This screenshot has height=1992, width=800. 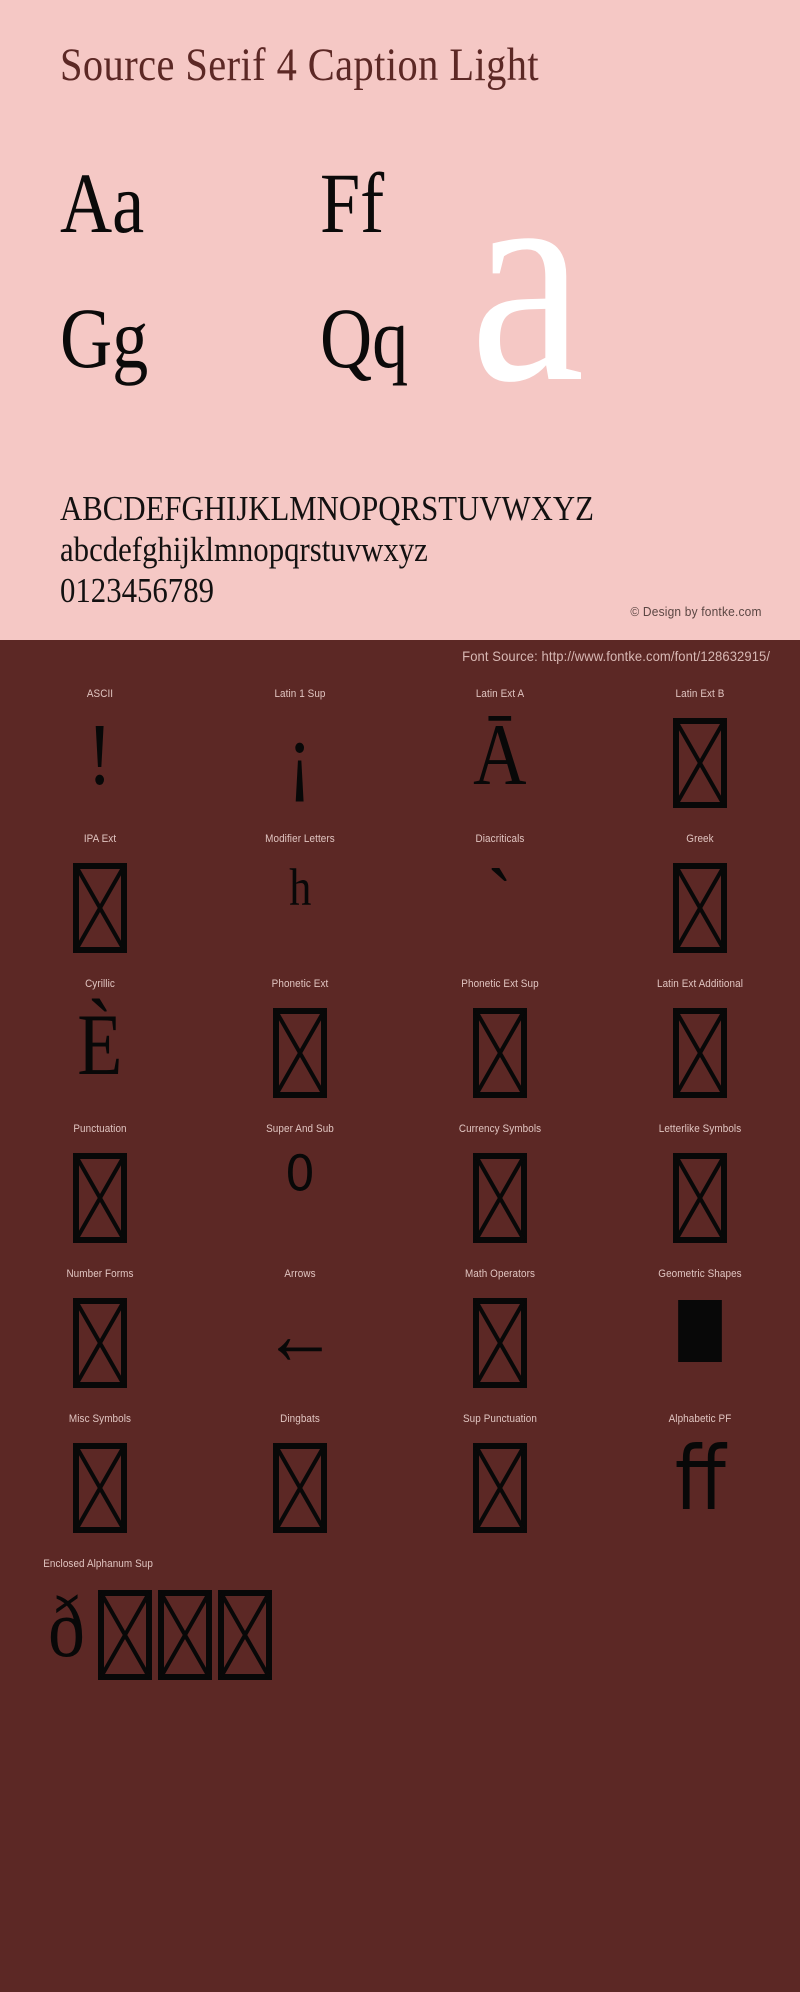 I want to click on unicode-block-cell: Alphabetic PF ﬀ, so click(x=700, y=1485).